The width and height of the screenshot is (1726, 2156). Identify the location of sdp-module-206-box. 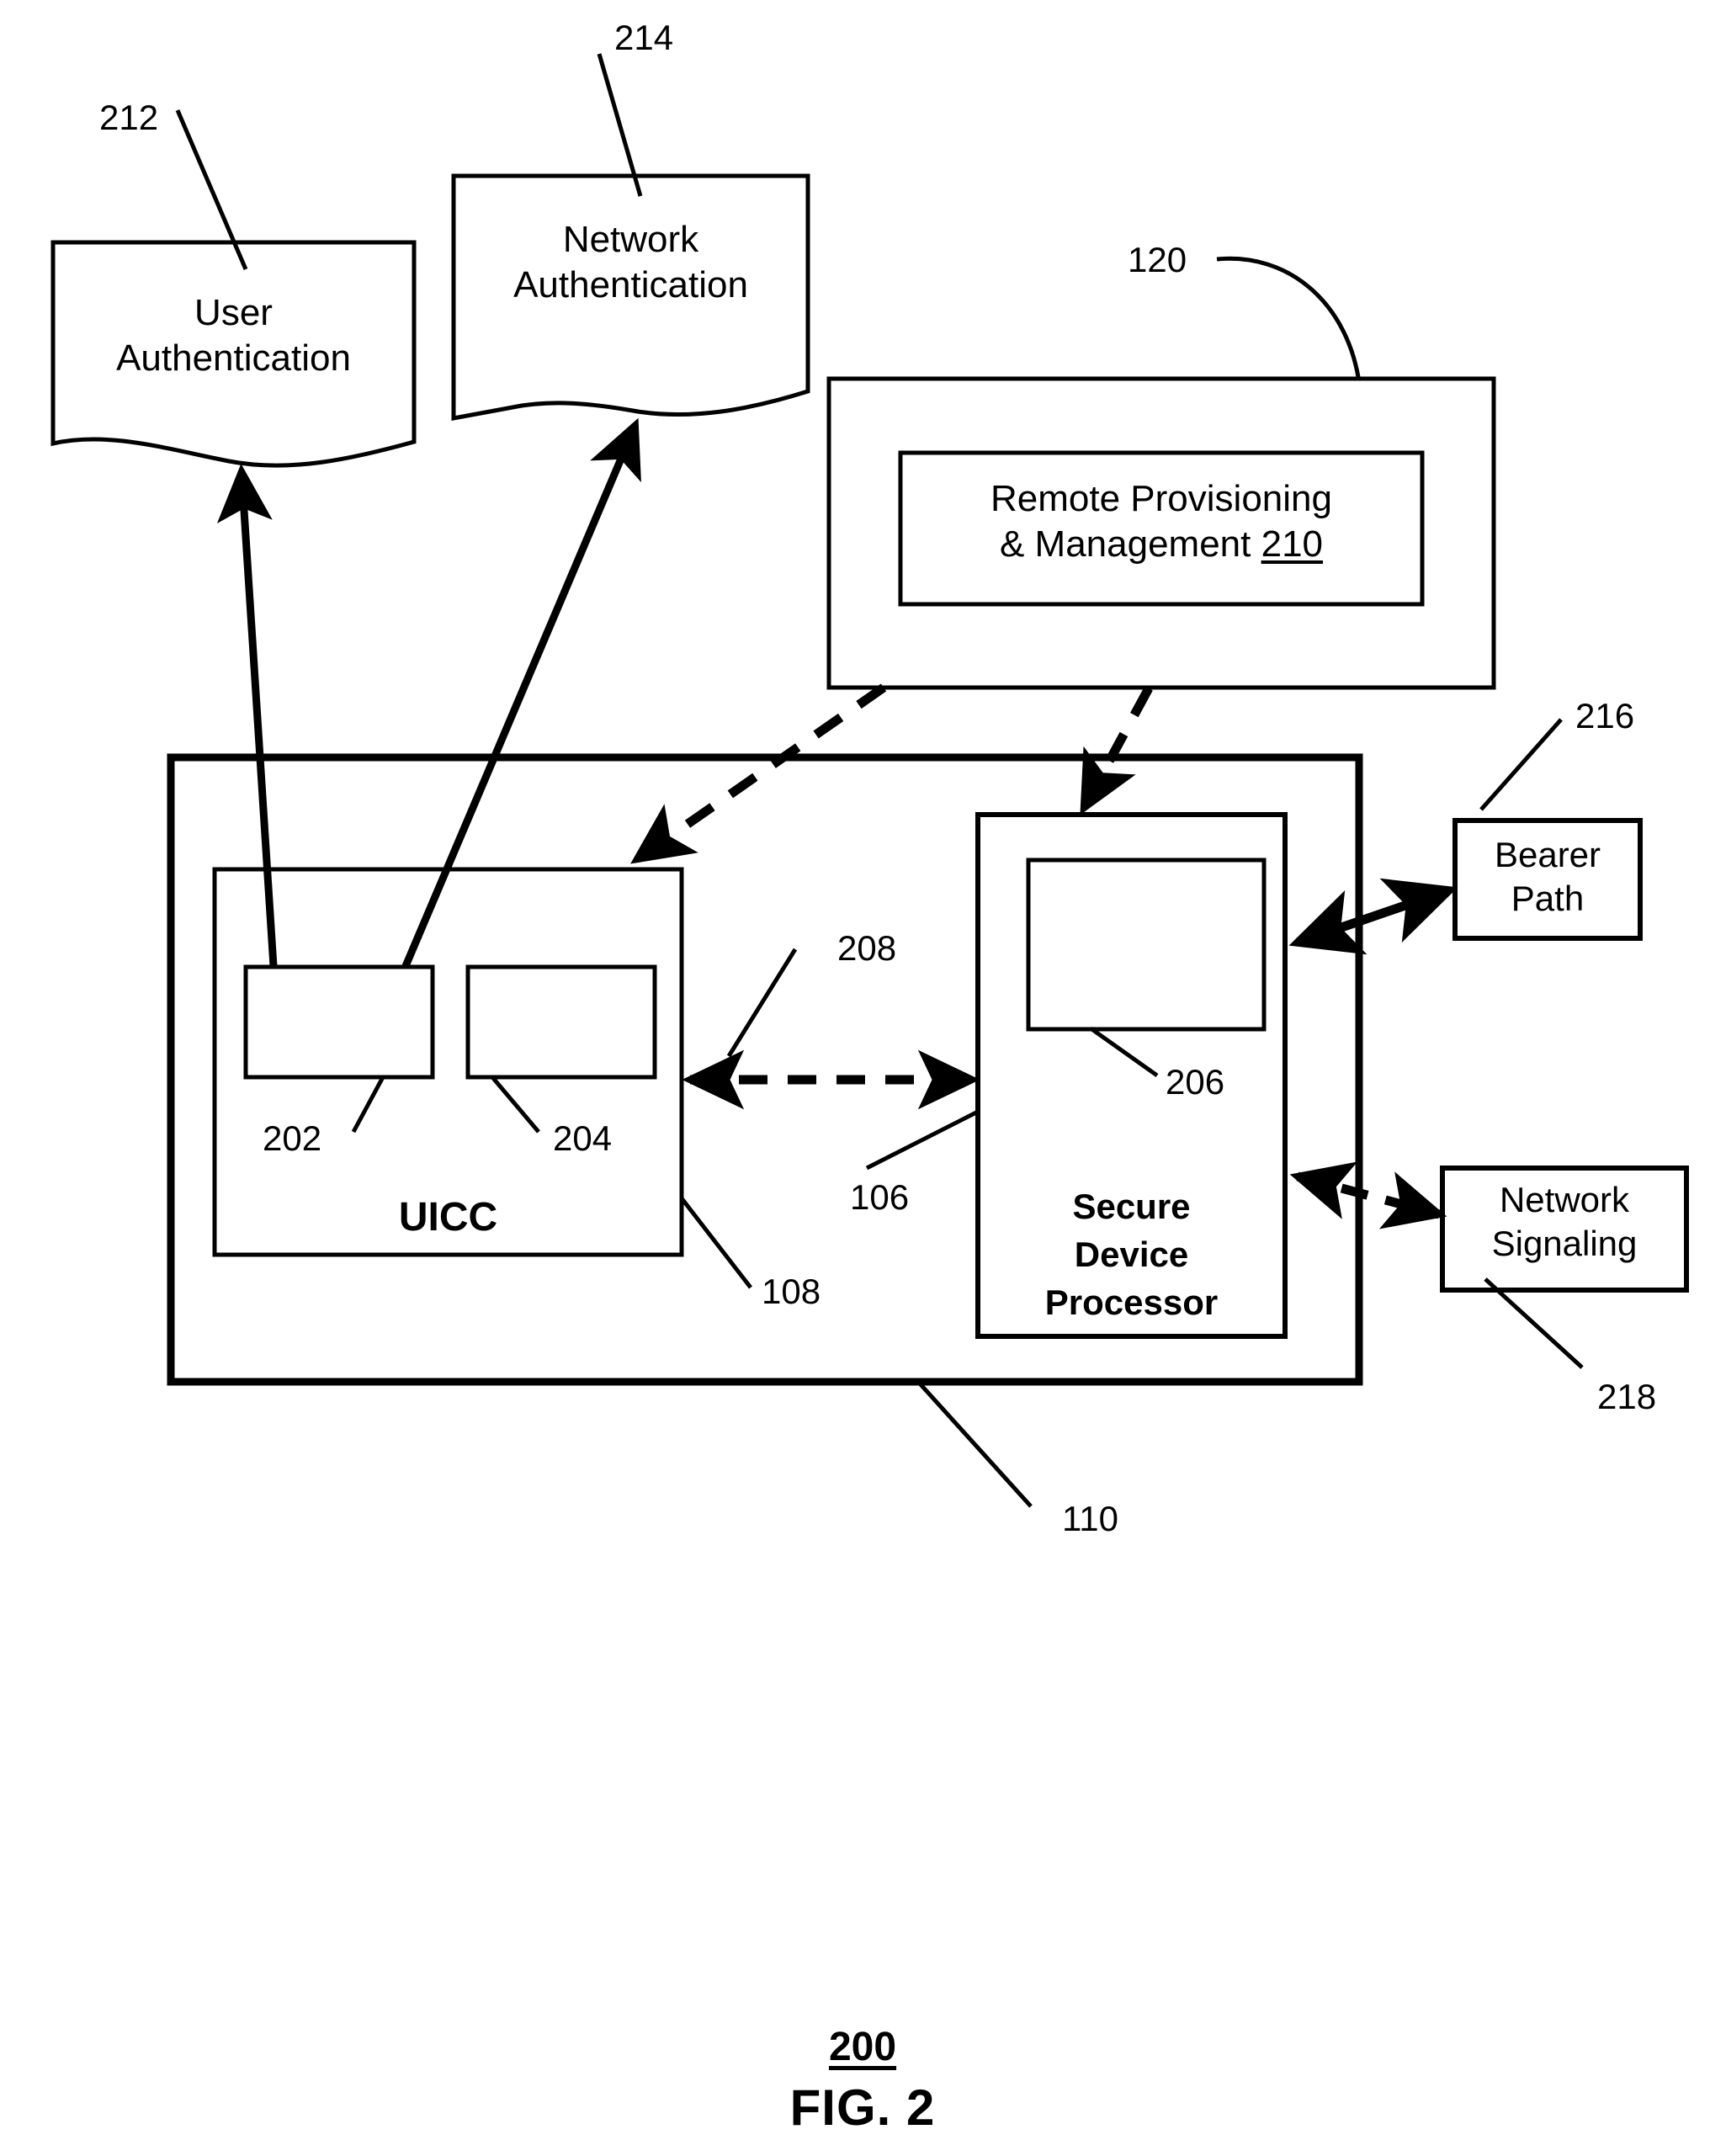
(1146, 945).